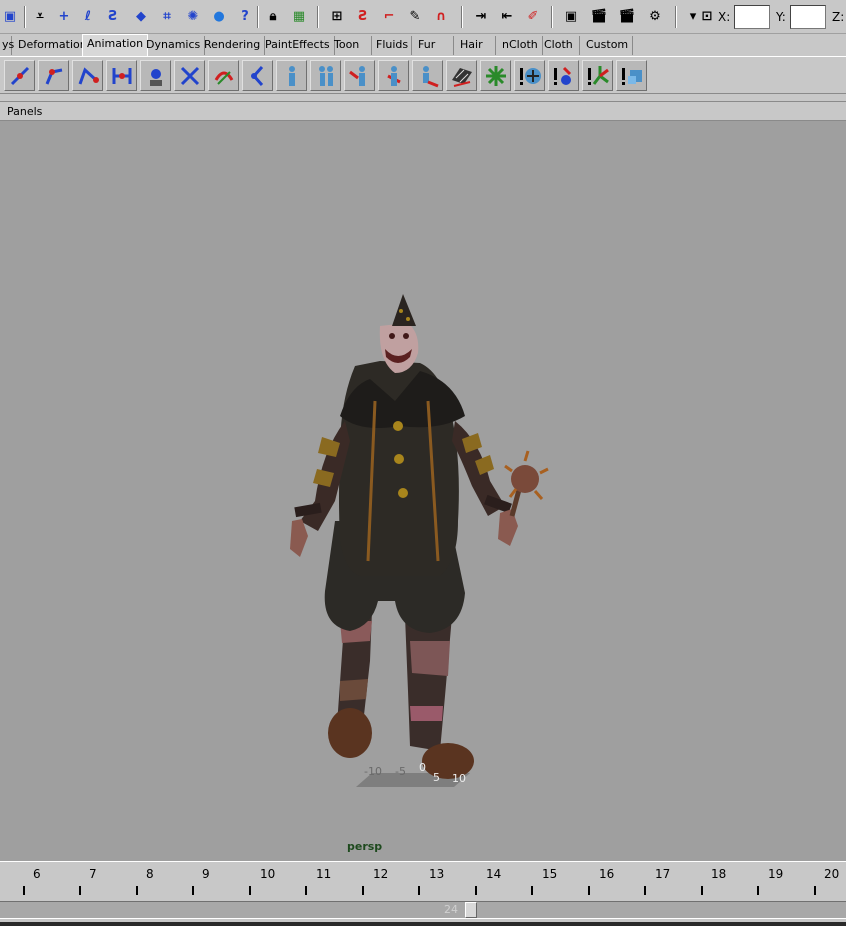 This screenshot has height=926, width=846. What do you see at coordinates (752, 17) in the screenshot?
I see `coord-x-input` at bounding box center [752, 17].